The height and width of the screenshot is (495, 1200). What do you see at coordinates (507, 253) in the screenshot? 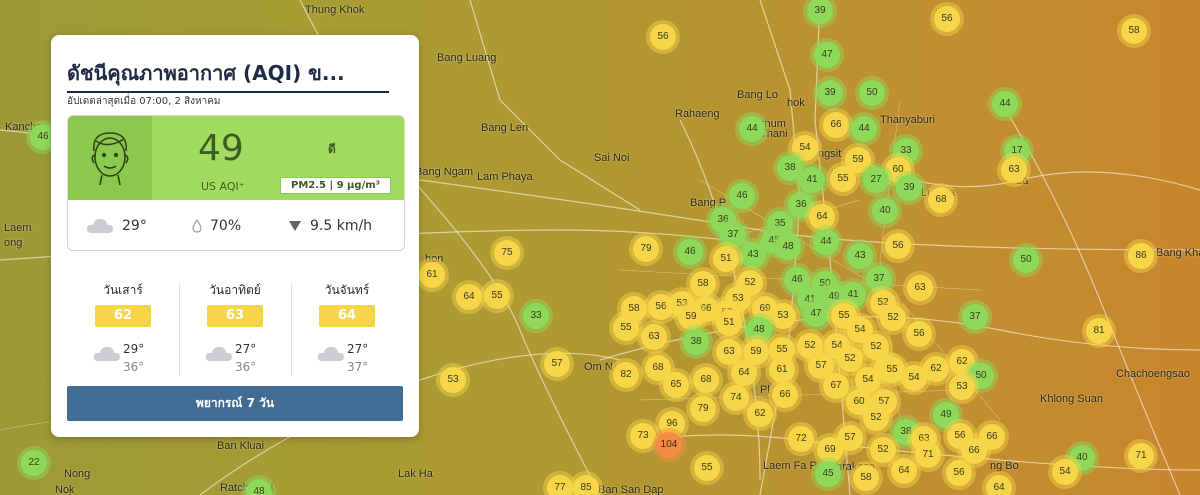
I see `aqi-station-marker: 75` at bounding box center [507, 253].